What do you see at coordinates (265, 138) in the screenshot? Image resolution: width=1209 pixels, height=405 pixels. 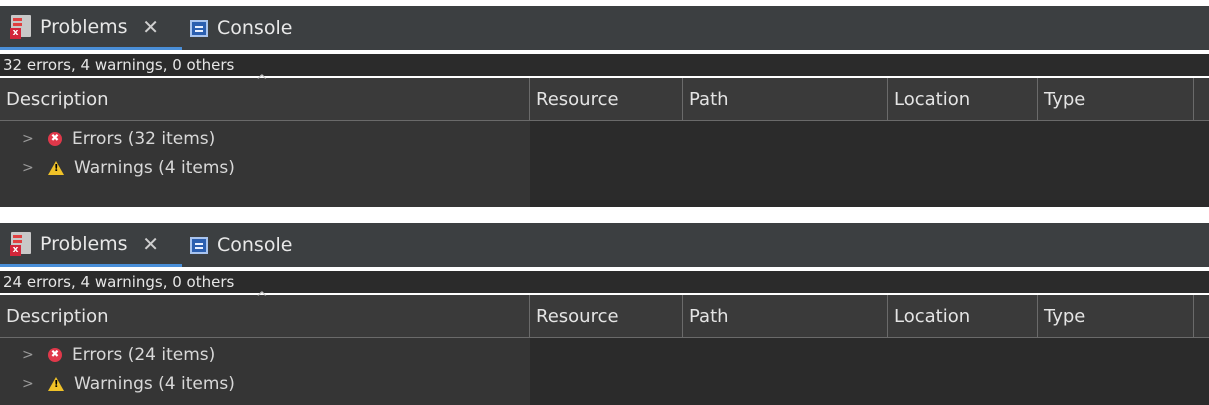 I see `tree-row-errors: > ✖ Errors (32 items)` at bounding box center [265, 138].